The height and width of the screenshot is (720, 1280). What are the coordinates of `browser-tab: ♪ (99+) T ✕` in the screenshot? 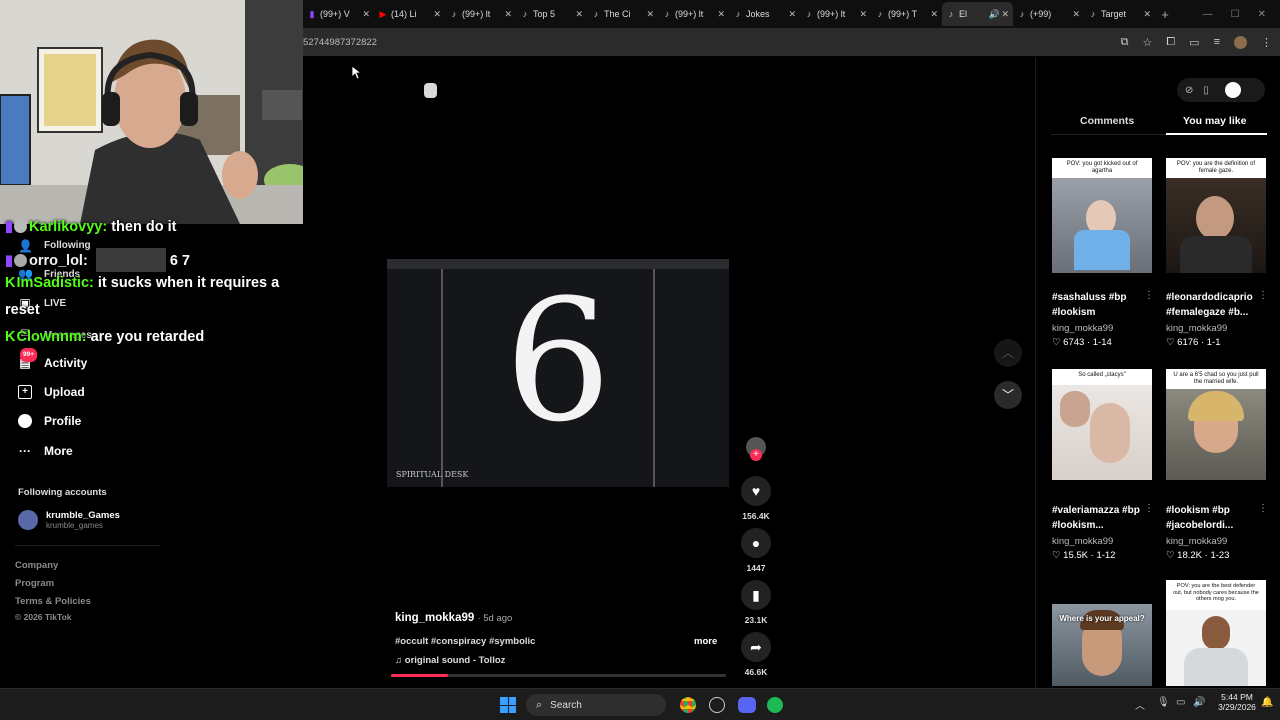 It's located at (906, 14).